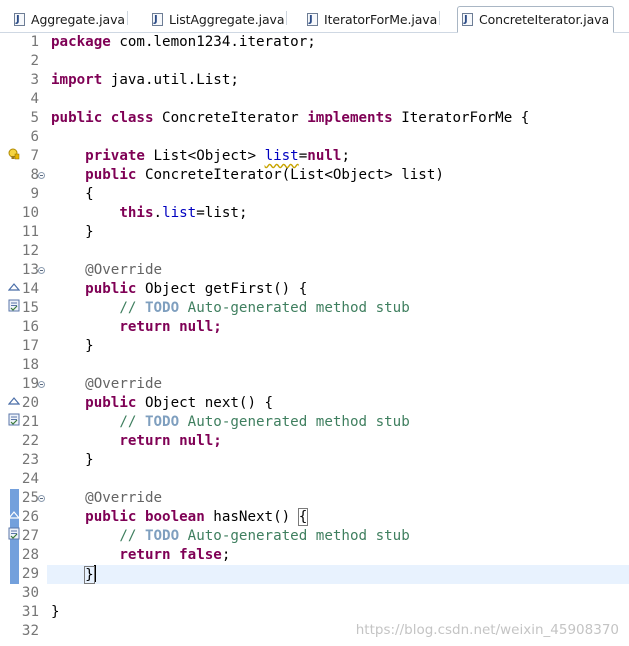 The image size is (629, 646). Describe the element at coordinates (30, 593) in the screenshot. I see `line-number: 30` at that location.